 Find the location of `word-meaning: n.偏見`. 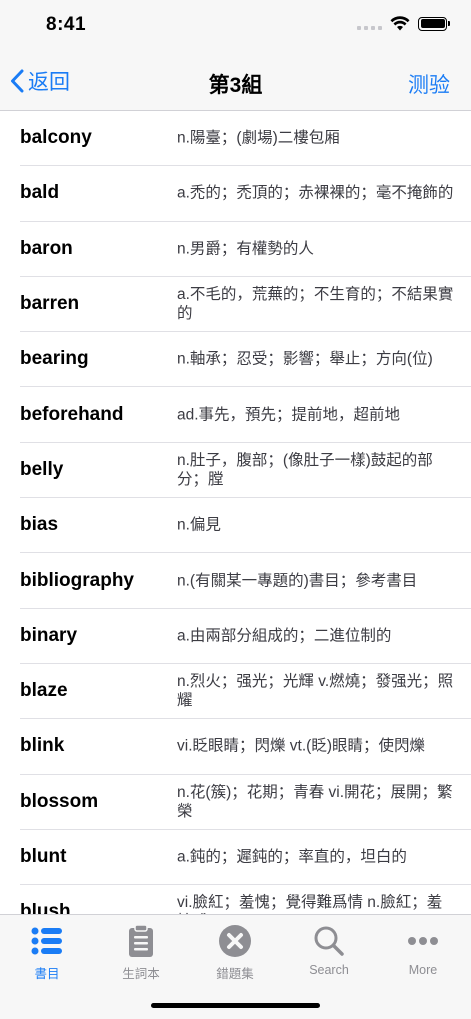

word-meaning: n.偏見 is located at coordinates (199, 525).